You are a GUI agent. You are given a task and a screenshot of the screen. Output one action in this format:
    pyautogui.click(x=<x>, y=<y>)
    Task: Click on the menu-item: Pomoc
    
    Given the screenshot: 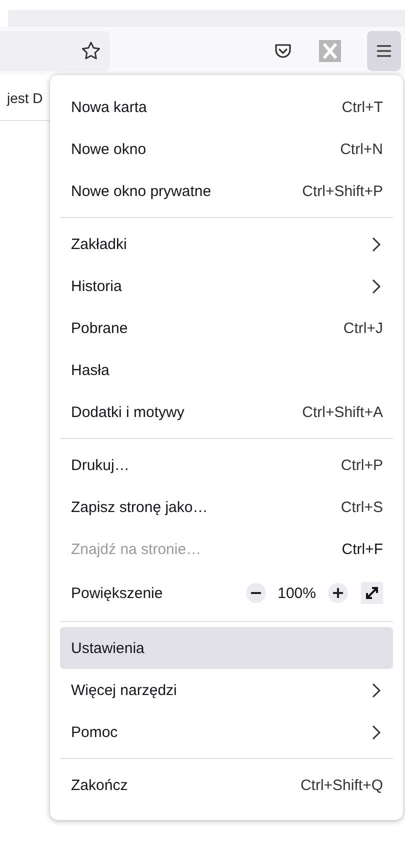 What is the action you would take?
    pyautogui.click(x=226, y=732)
    